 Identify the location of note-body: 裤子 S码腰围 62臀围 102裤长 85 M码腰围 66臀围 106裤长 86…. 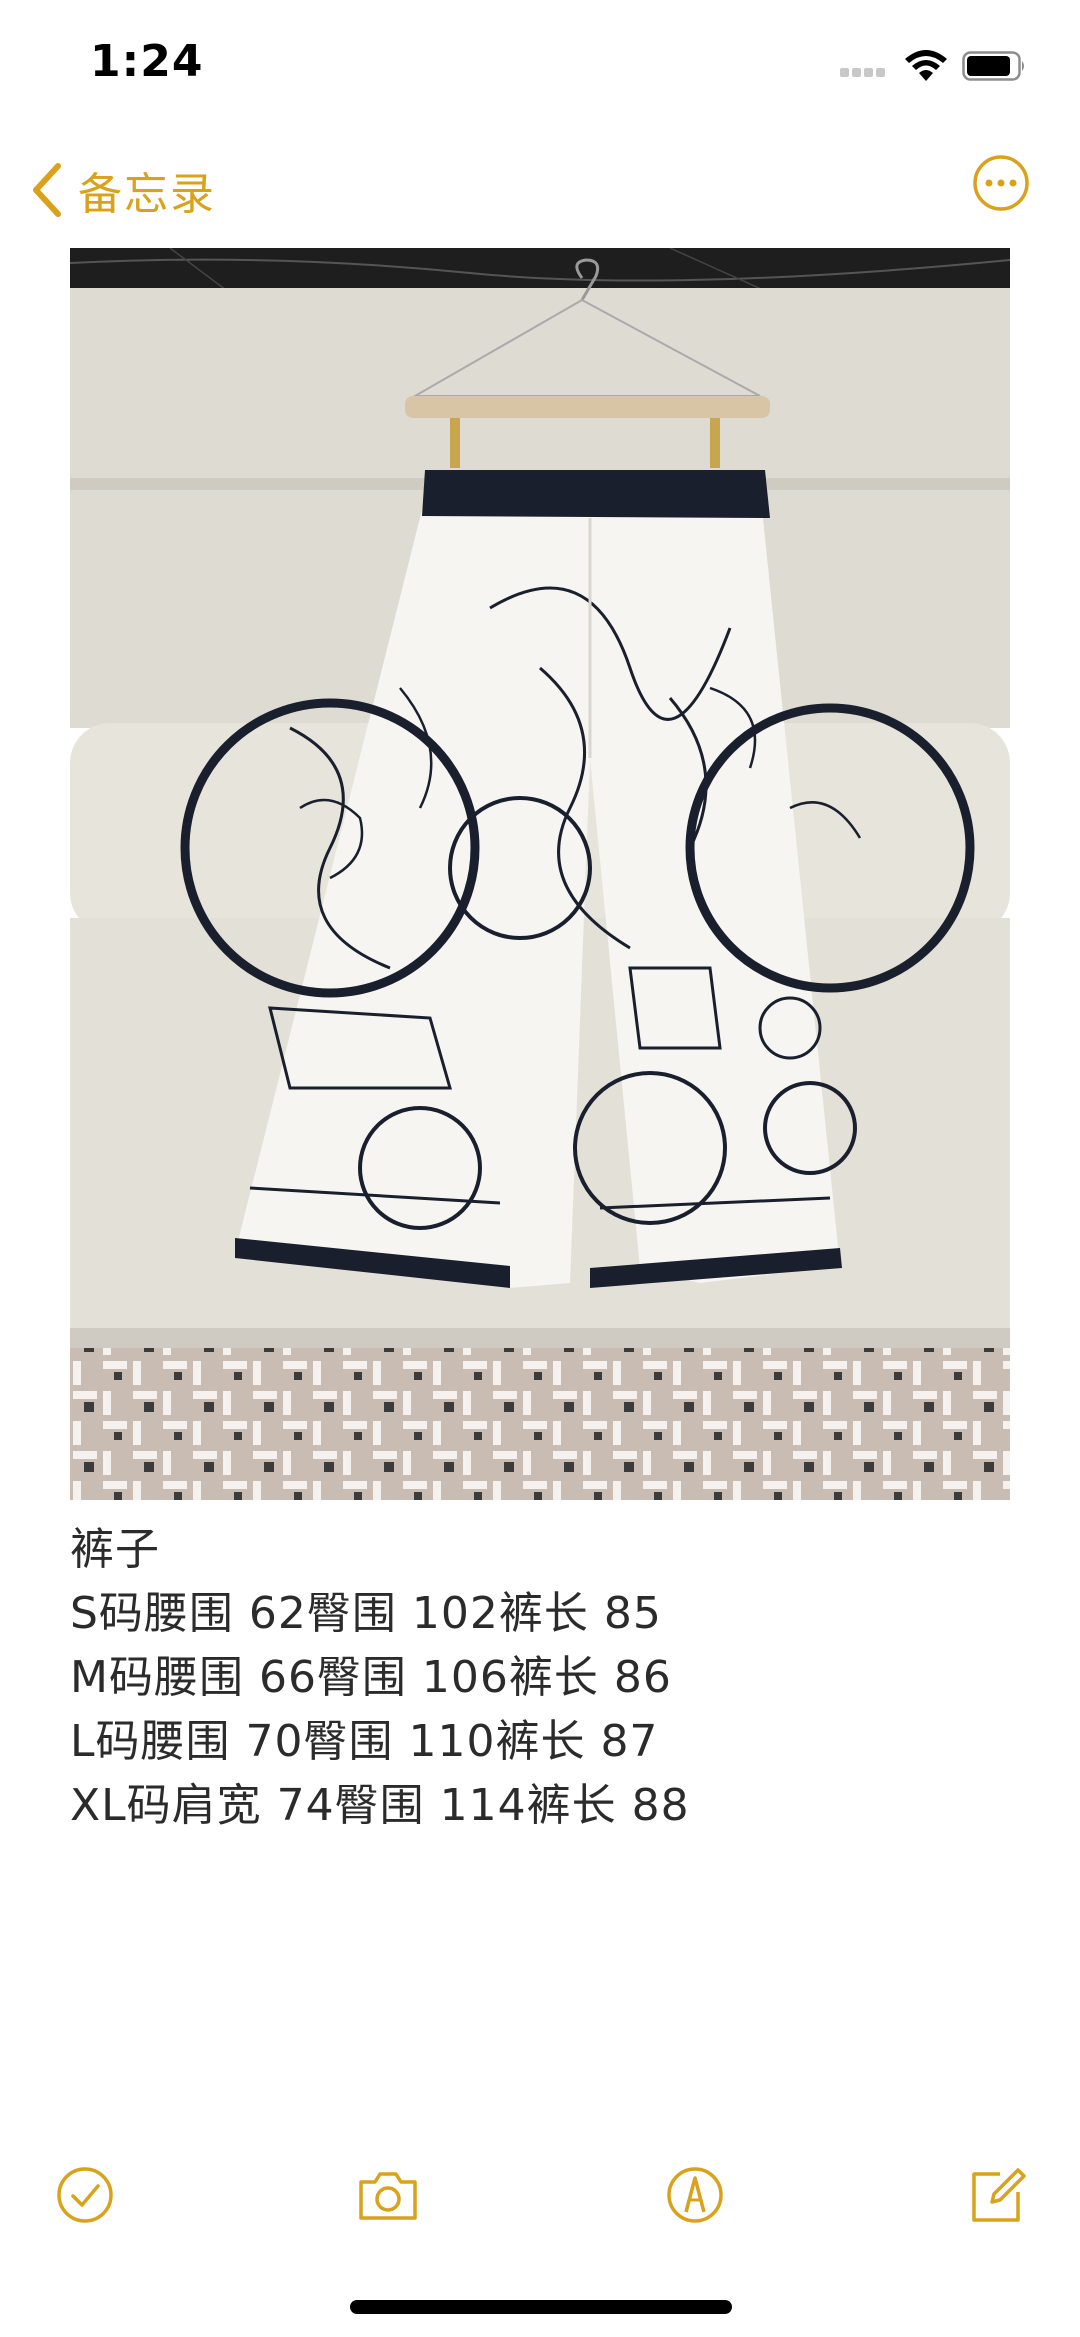
(540, 1678).